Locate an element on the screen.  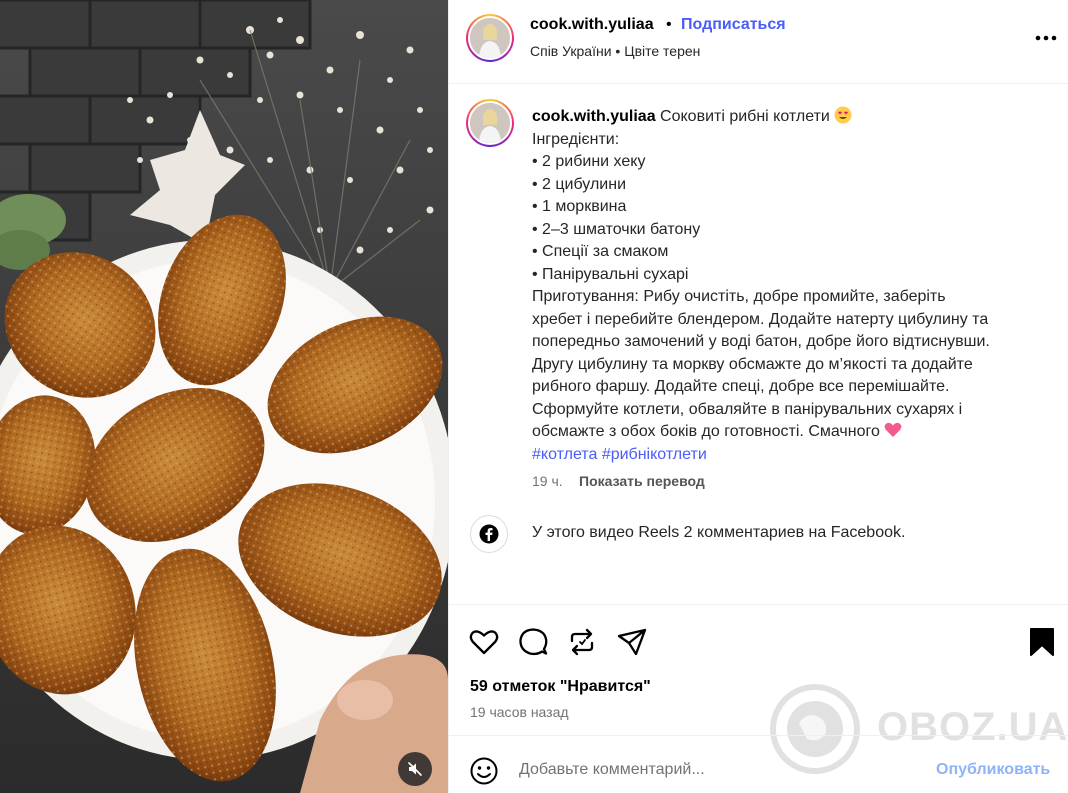
author-avatar is located at coordinates (490, 38).